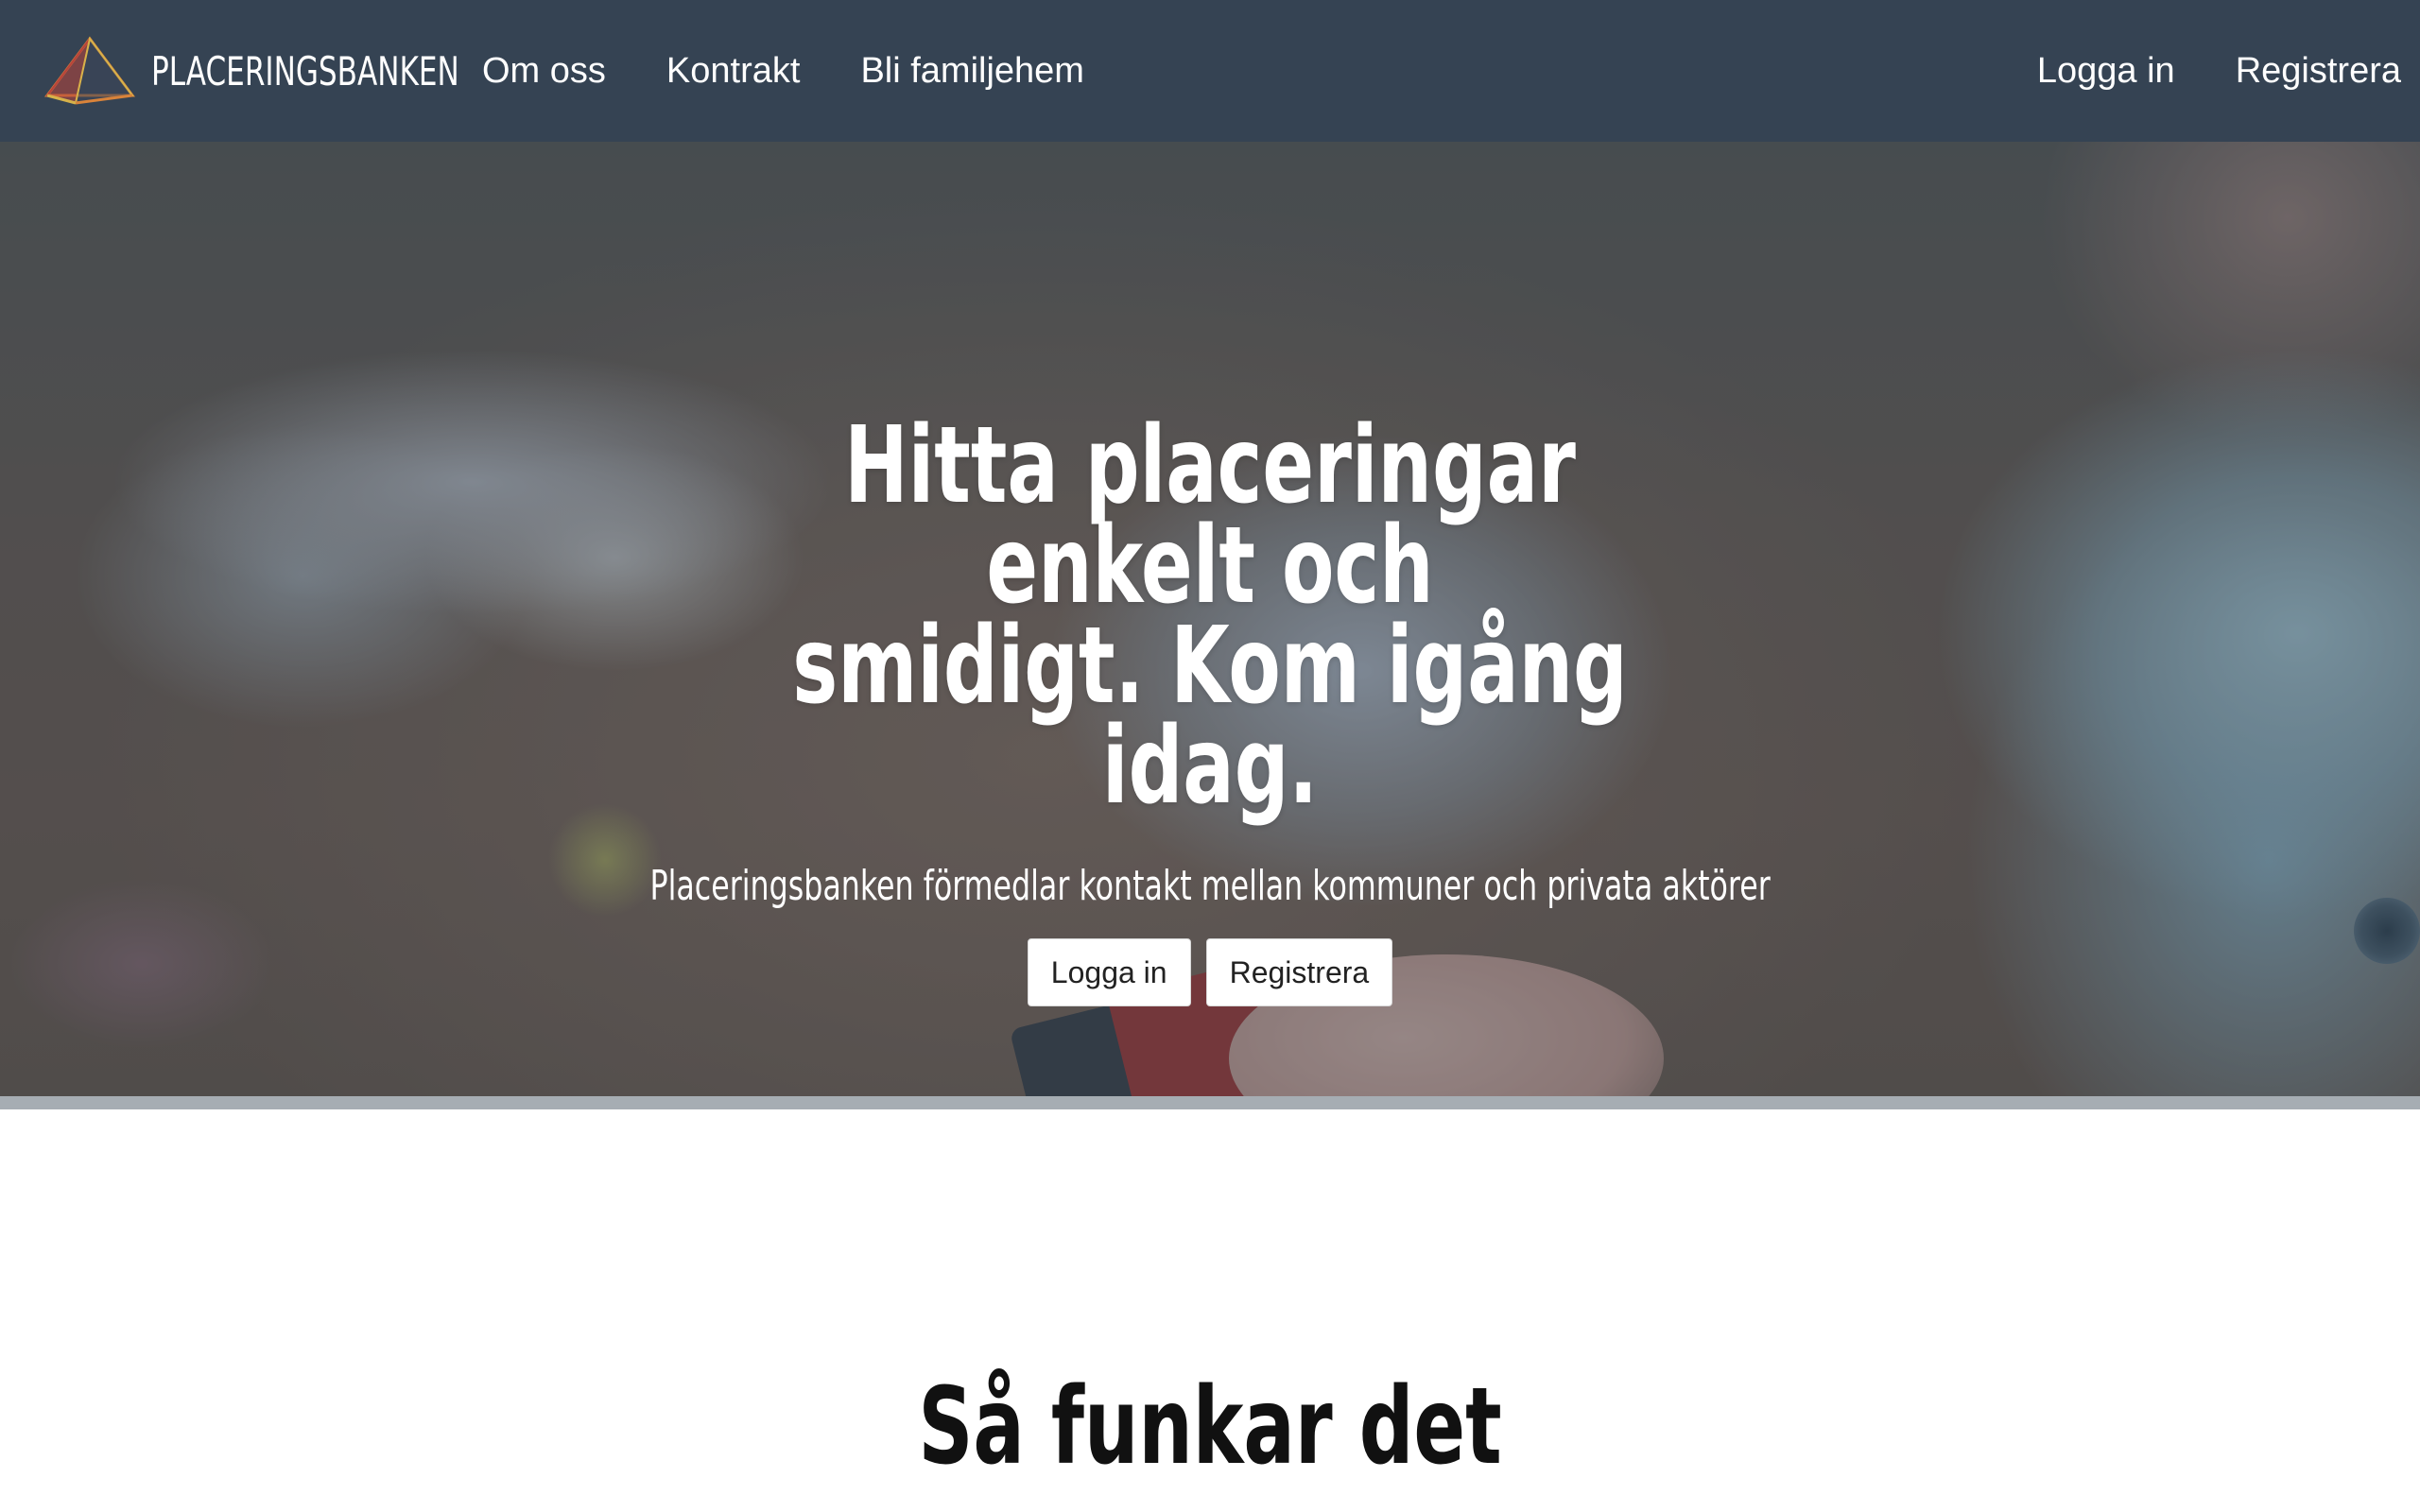  I want to click on pyramid-logo-icon, so click(89, 70).